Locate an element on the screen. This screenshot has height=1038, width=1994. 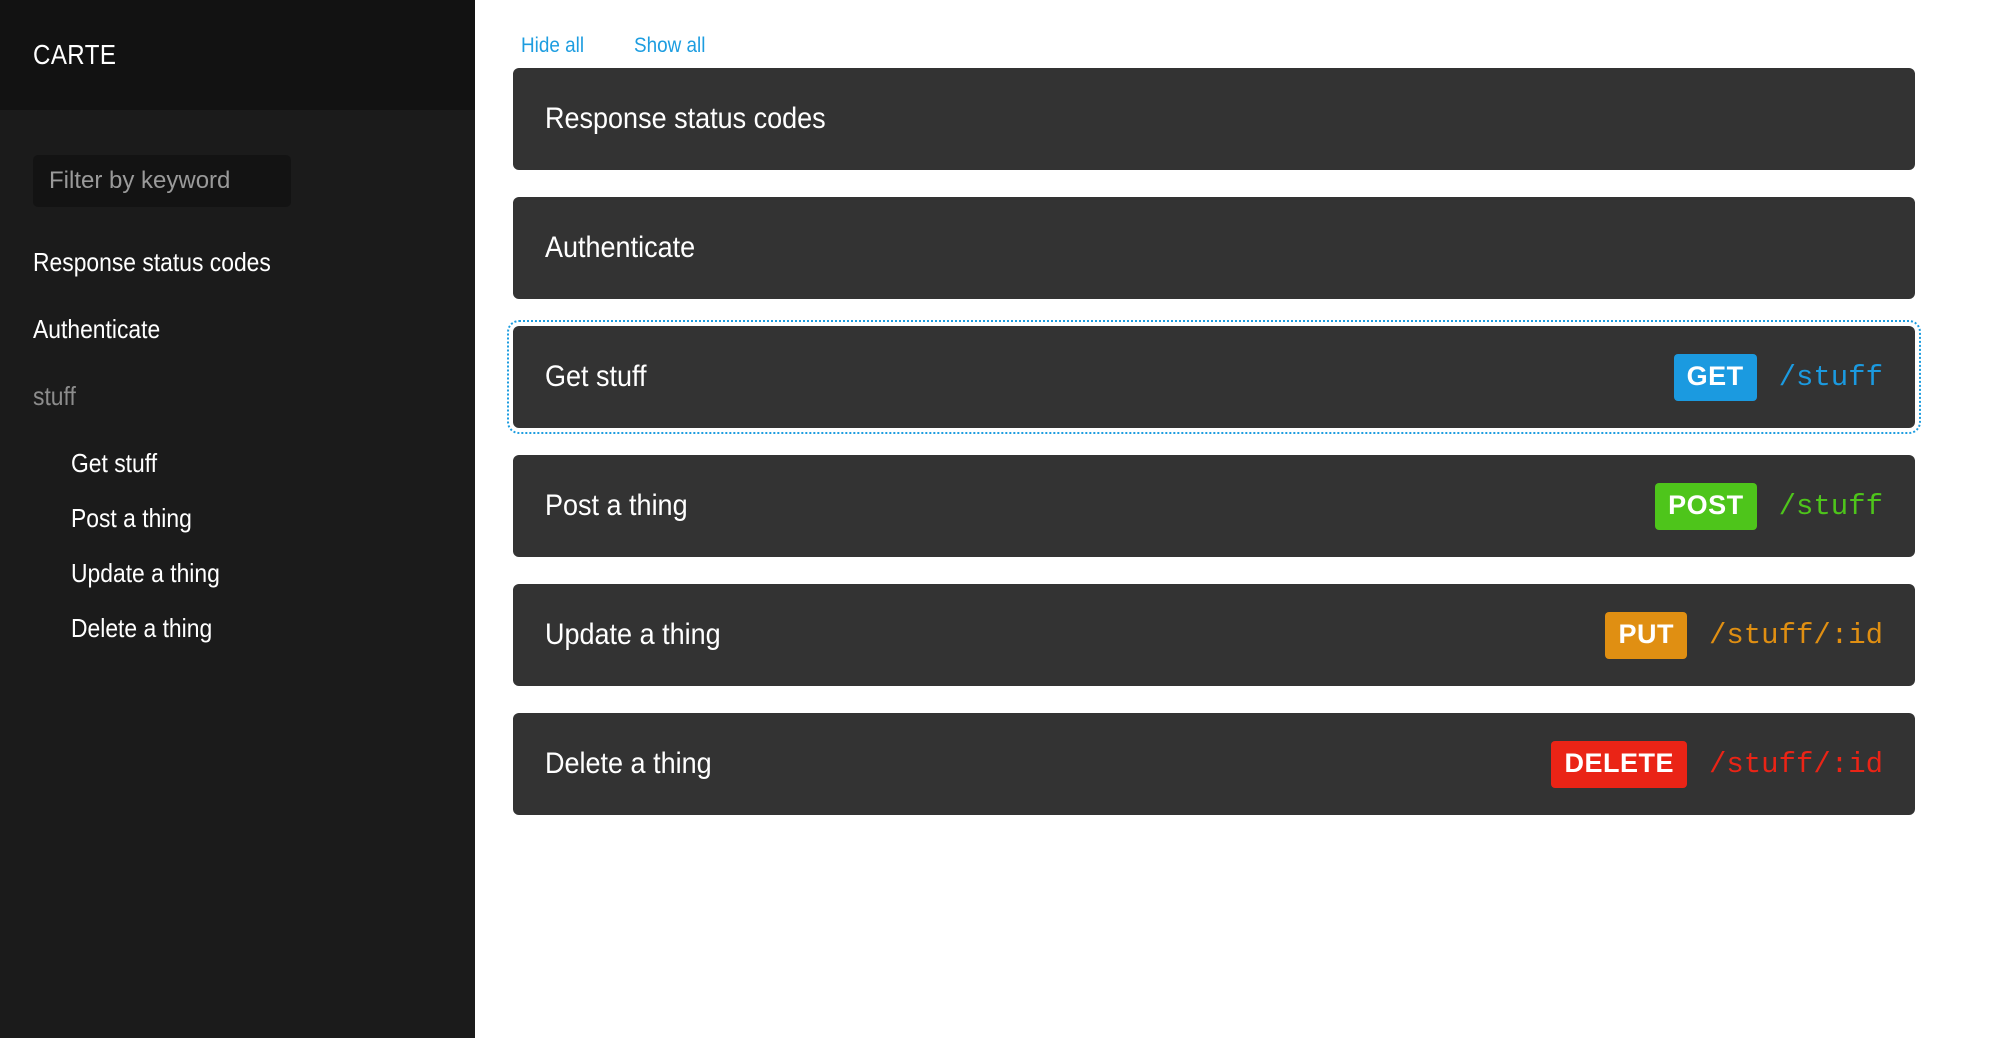
endpoint-title: Response status codes is located at coordinates (685, 118).